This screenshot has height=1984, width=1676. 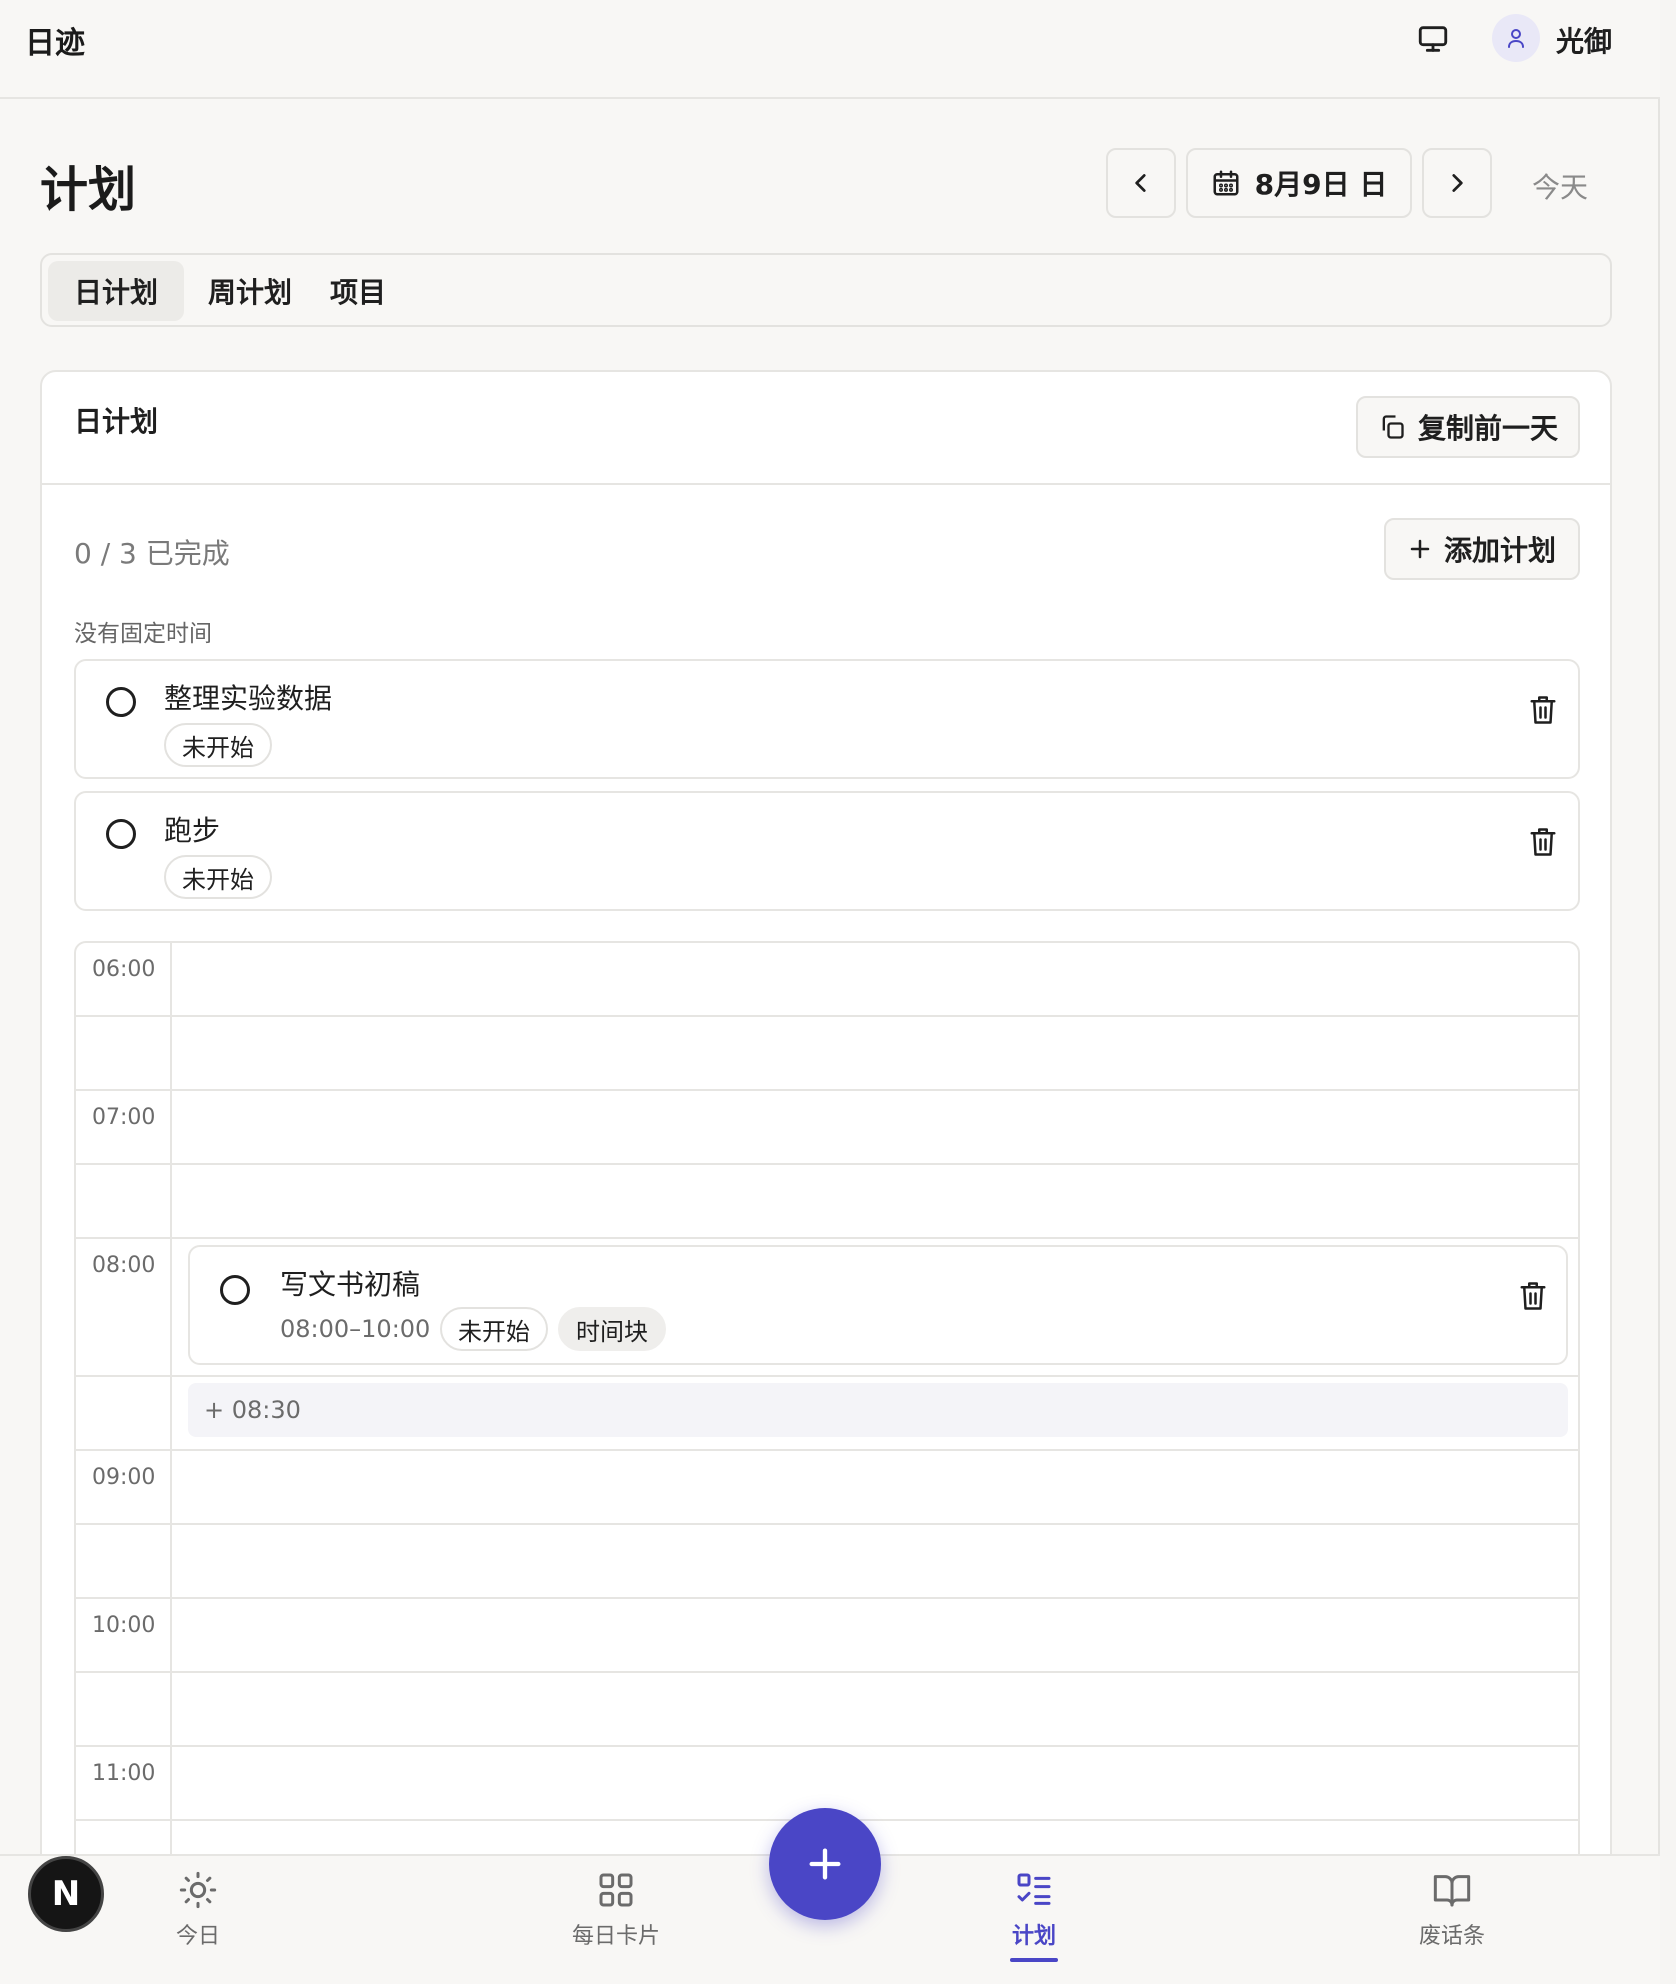 I want to click on active-indicator, so click(x=1034, y=1960).